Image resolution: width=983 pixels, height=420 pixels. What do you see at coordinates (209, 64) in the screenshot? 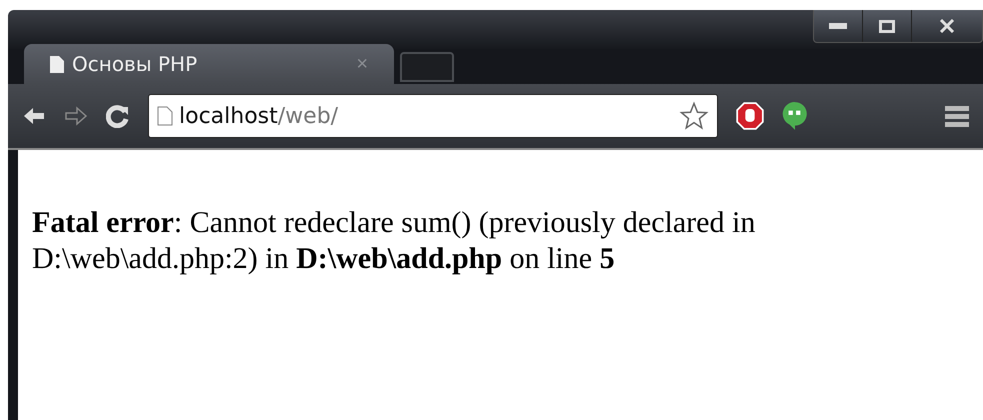
I see `browser-tab: Основы PHP ×` at bounding box center [209, 64].